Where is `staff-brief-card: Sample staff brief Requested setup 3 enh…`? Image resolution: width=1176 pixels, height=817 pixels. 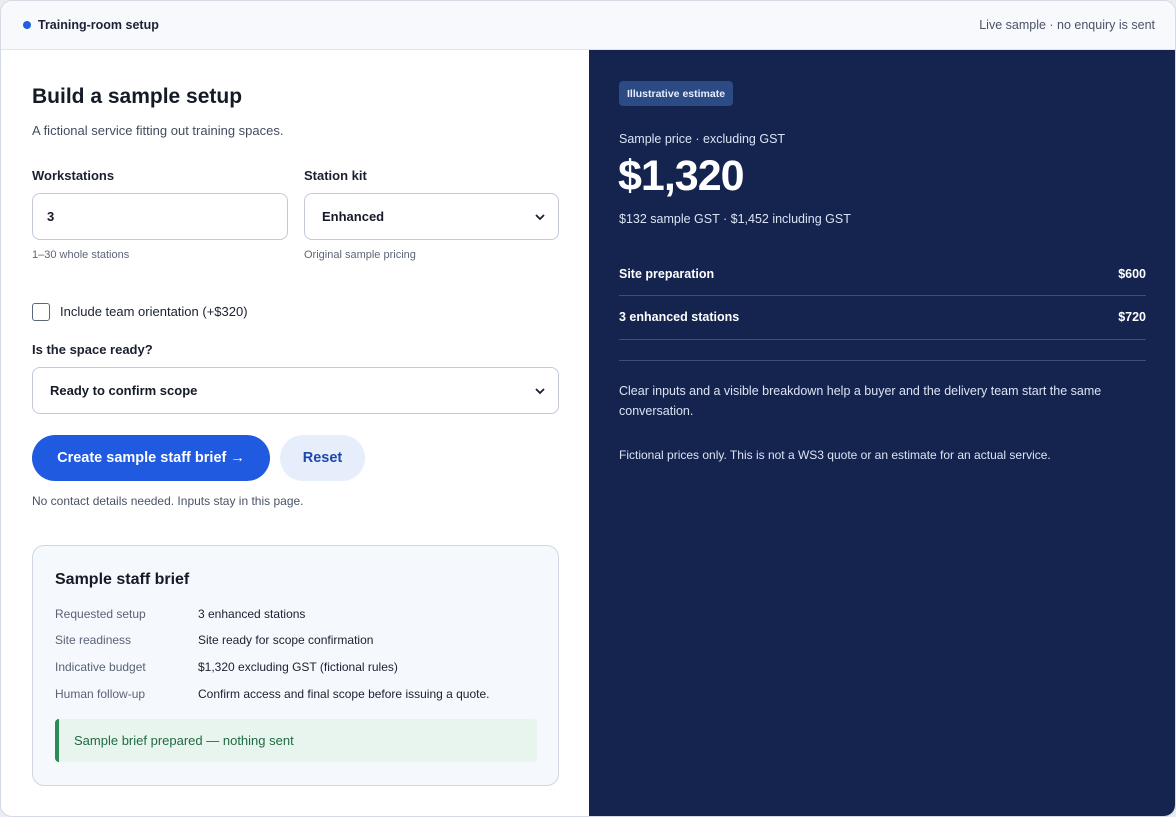
staff-brief-card: Sample staff brief Requested setup 3 enh… is located at coordinates (295, 665).